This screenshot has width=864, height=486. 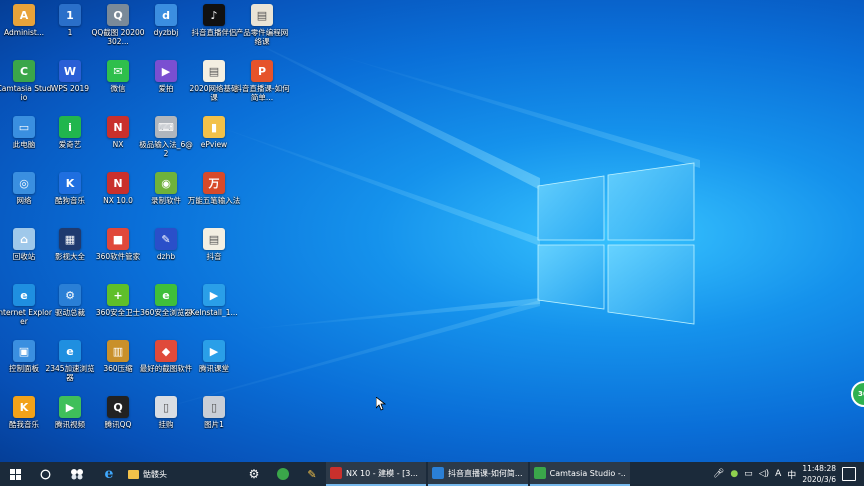 I want to click on aipai-icon: ▶, so click(x=166, y=71).